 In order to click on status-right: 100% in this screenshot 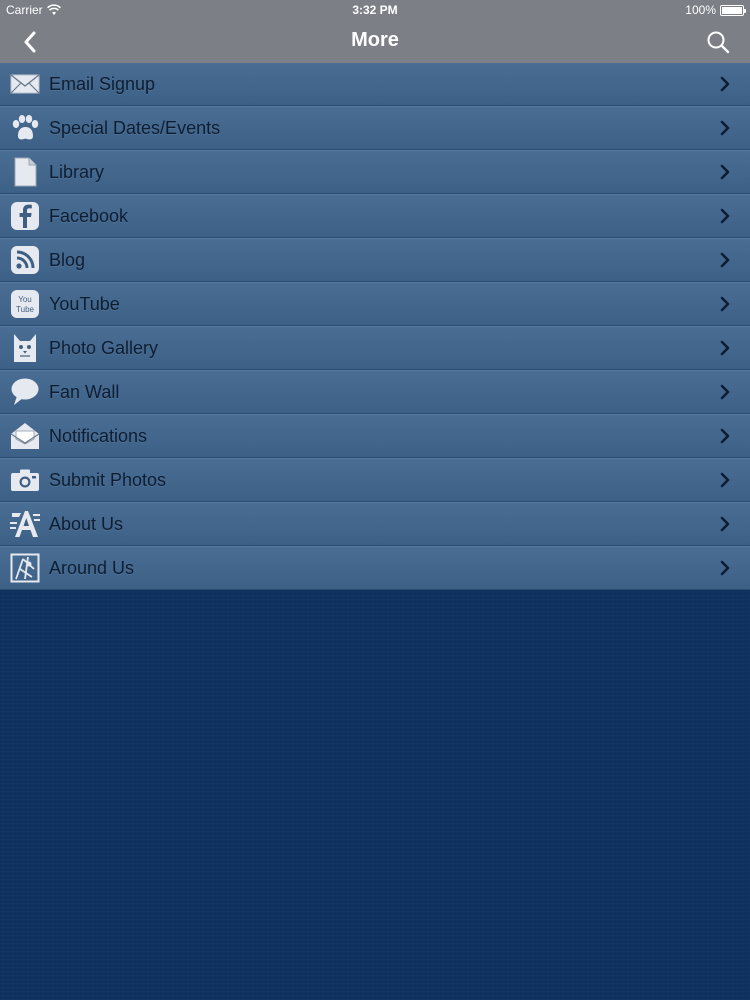, I will do `click(715, 10)`.